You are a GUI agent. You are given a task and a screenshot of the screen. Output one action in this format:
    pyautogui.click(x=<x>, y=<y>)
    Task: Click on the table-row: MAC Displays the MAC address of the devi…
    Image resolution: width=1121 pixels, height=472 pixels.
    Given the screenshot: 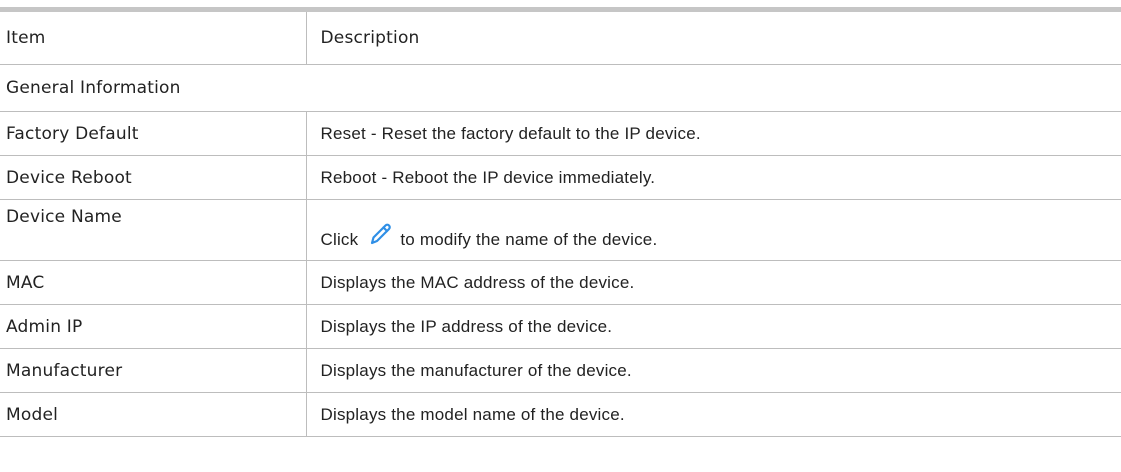 What is the action you would take?
    pyautogui.click(x=560, y=282)
    